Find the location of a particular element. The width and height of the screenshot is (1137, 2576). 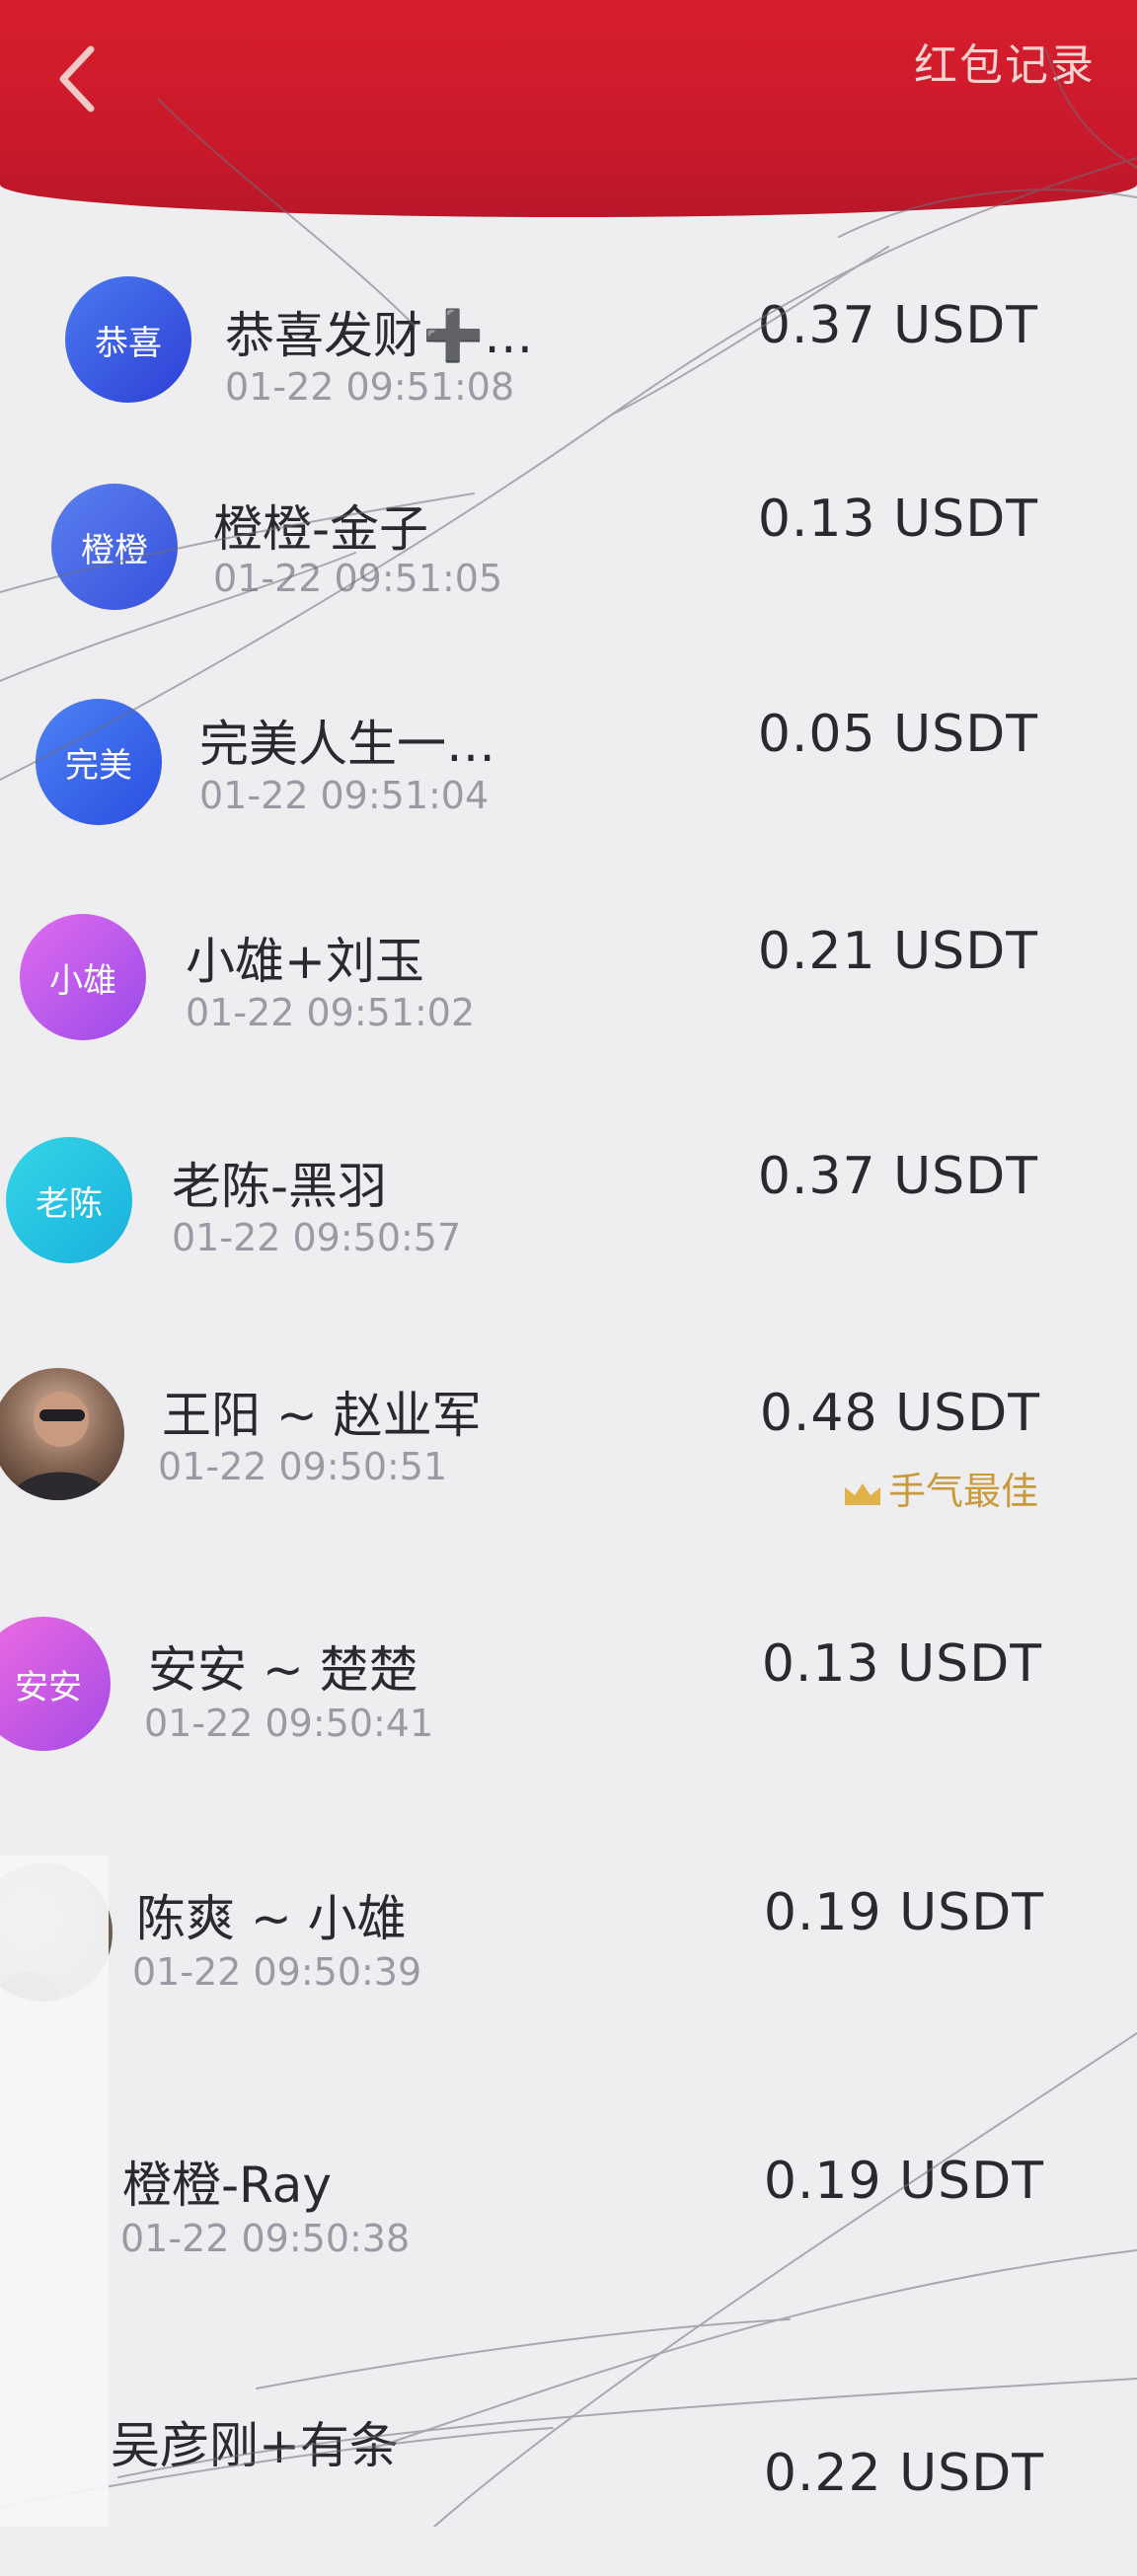

avatar-text: 完美 is located at coordinates (98, 765).